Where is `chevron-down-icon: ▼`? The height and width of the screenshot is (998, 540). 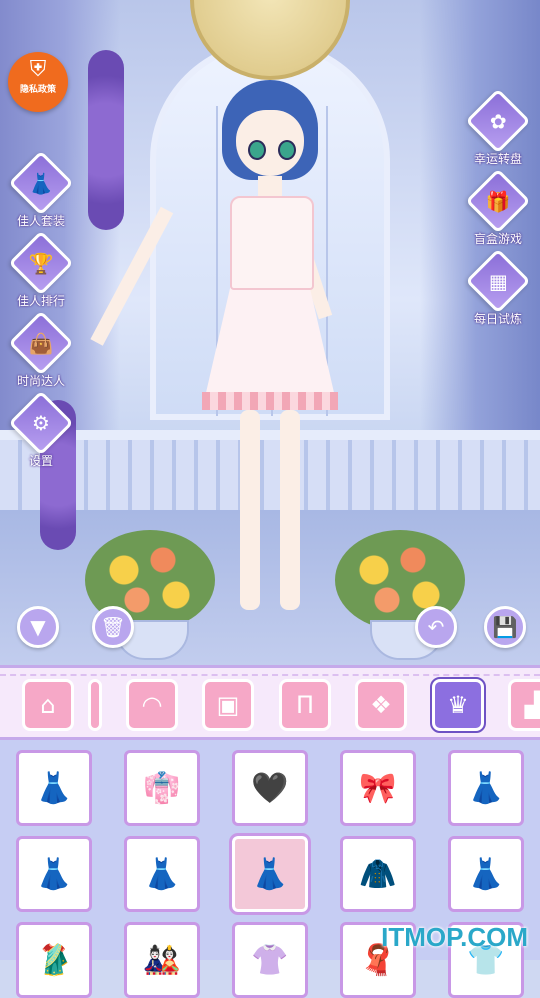 chevron-down-icon: ▼ is located at coordinates (38, 627).